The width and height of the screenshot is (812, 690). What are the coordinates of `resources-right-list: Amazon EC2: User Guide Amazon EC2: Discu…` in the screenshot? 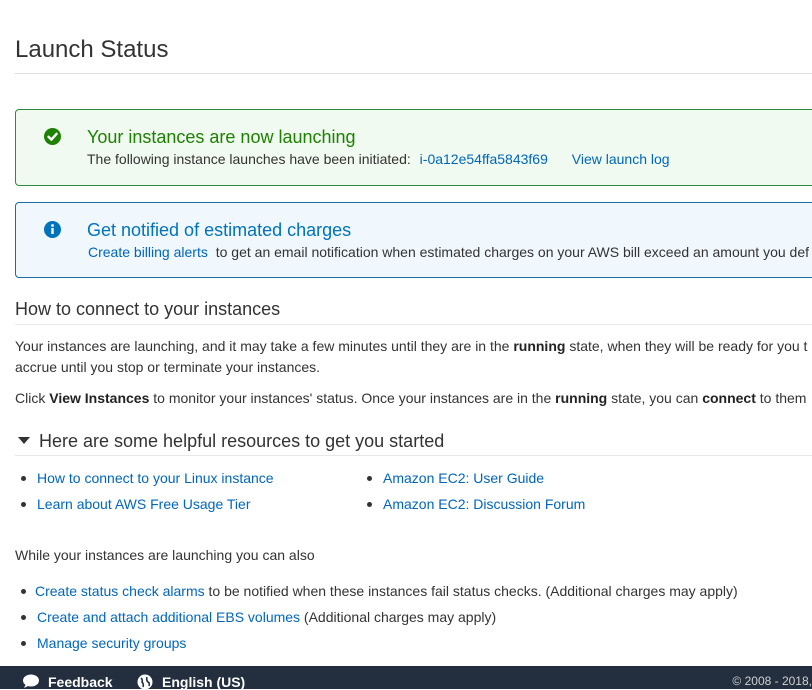 It's located at (473, 494).